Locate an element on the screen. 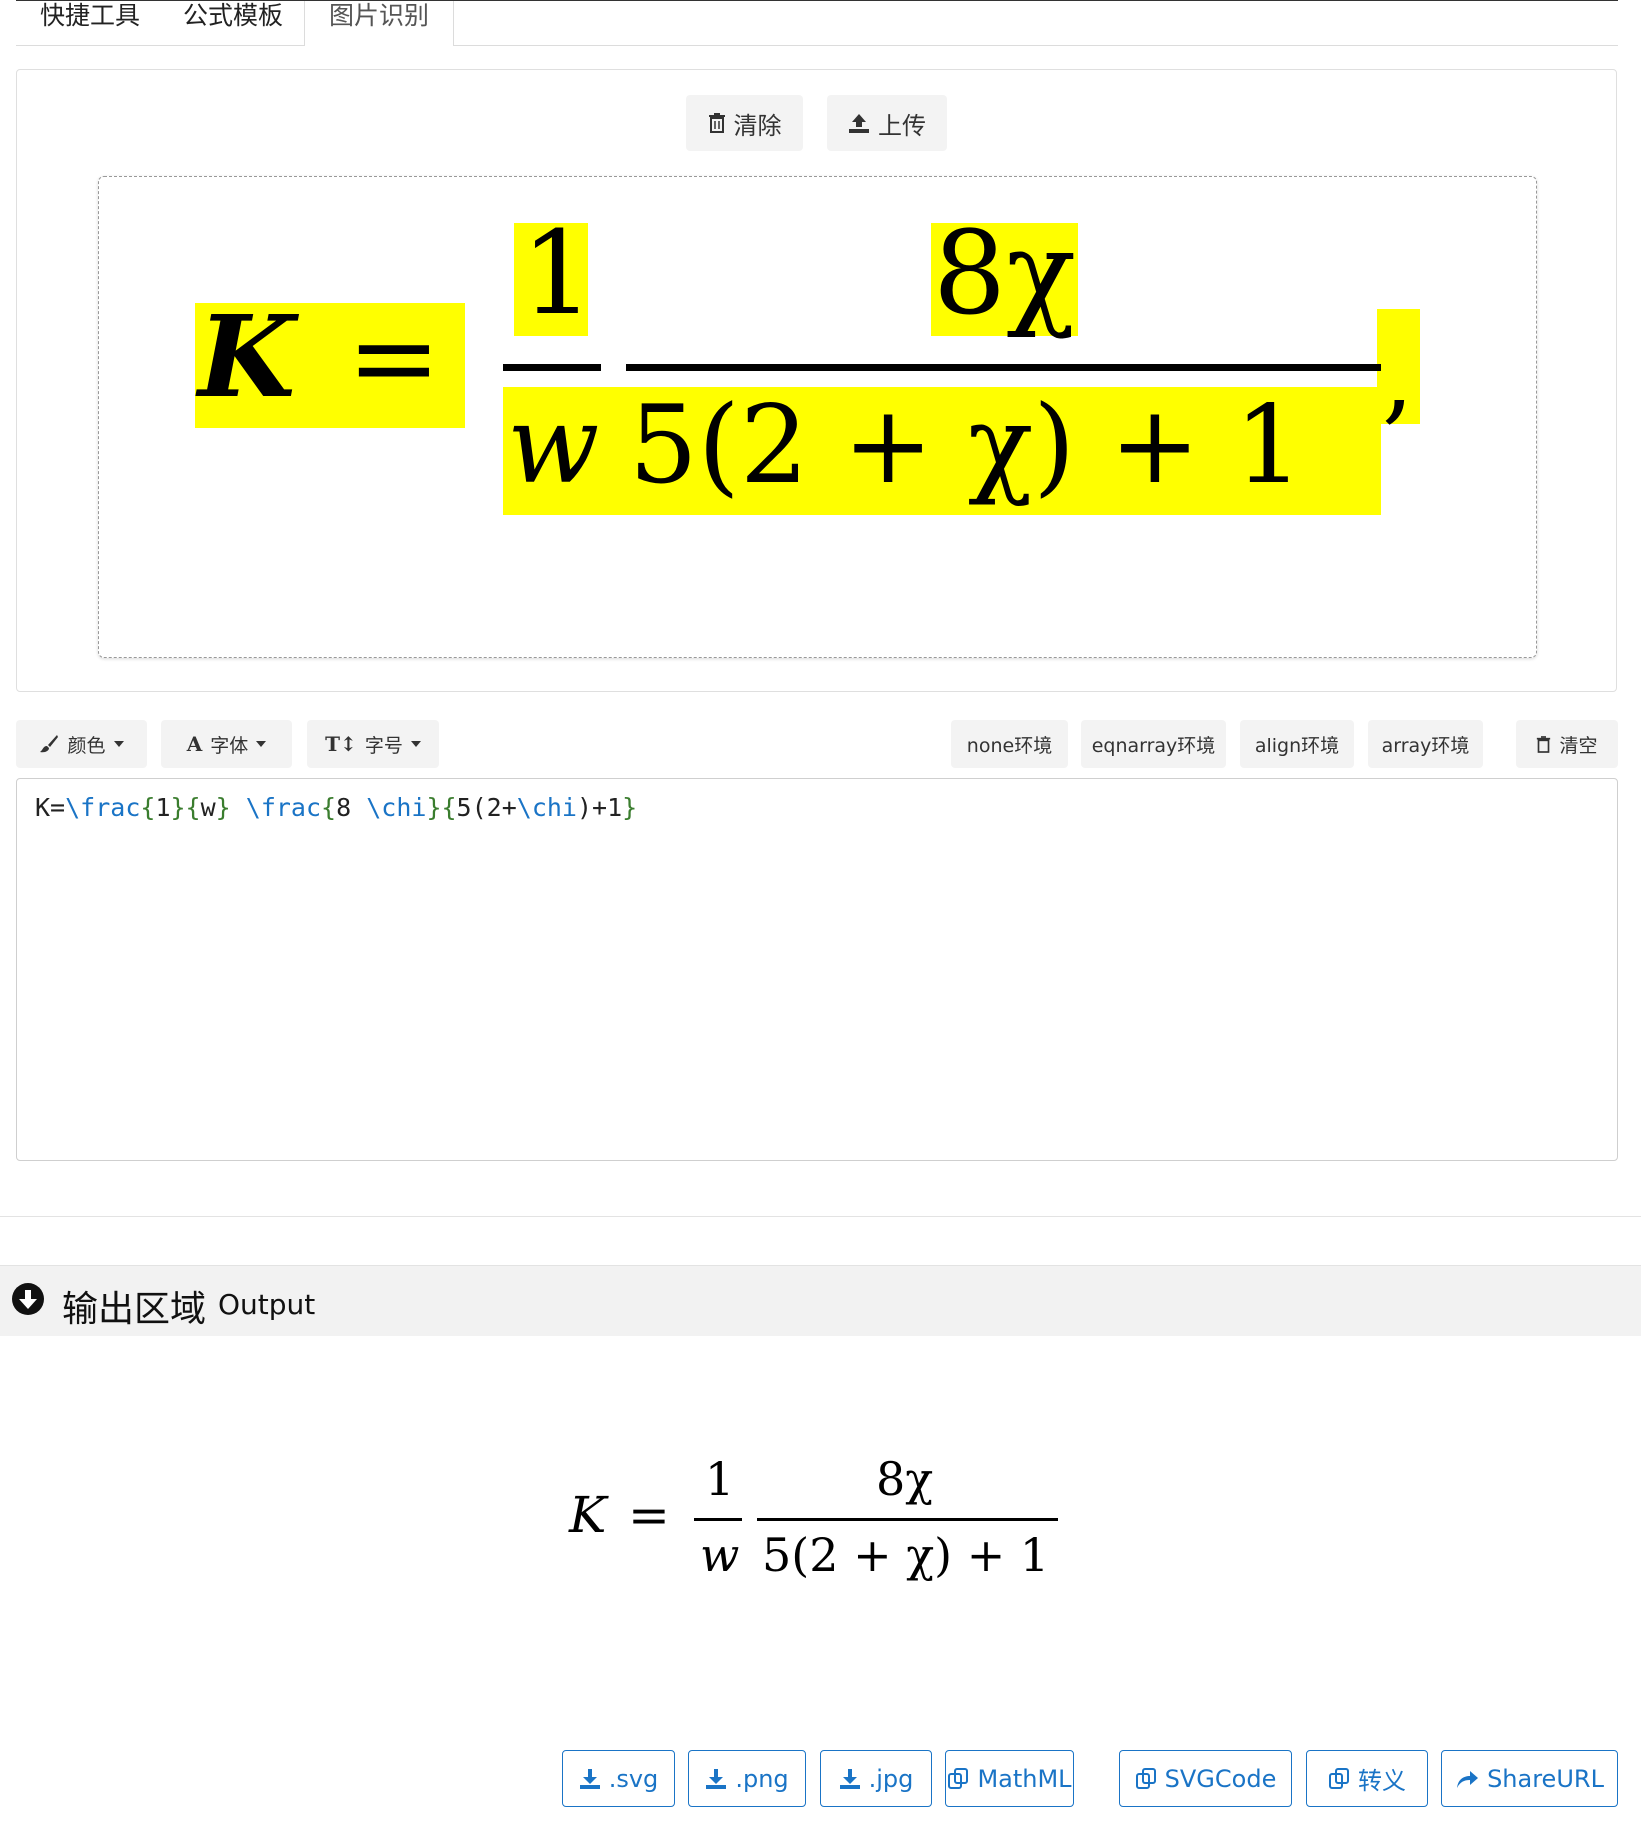 Image resolution: width=1641 pixels, height=1825 pixels. output-button-escape: 转义 is located at coordinates (1367, 1778).